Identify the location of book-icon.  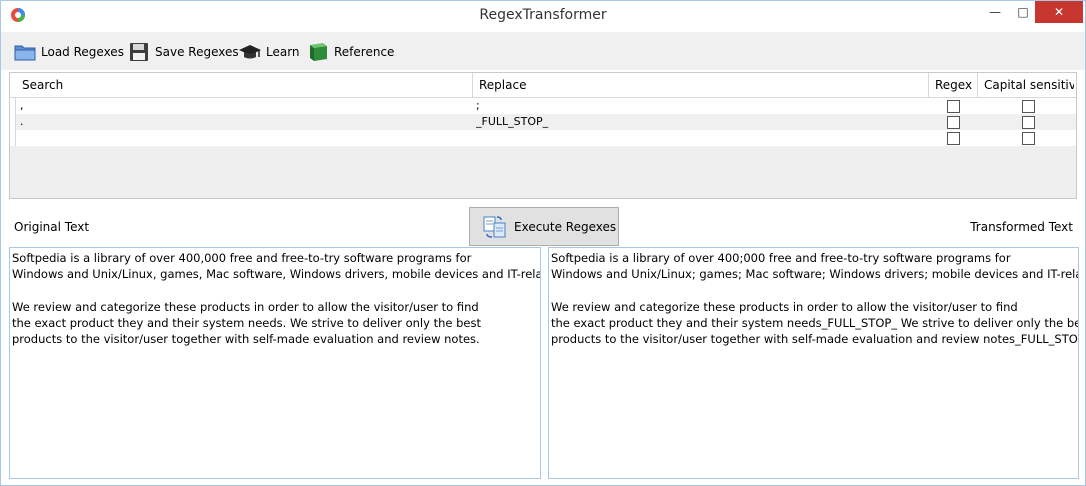
(318, 52).